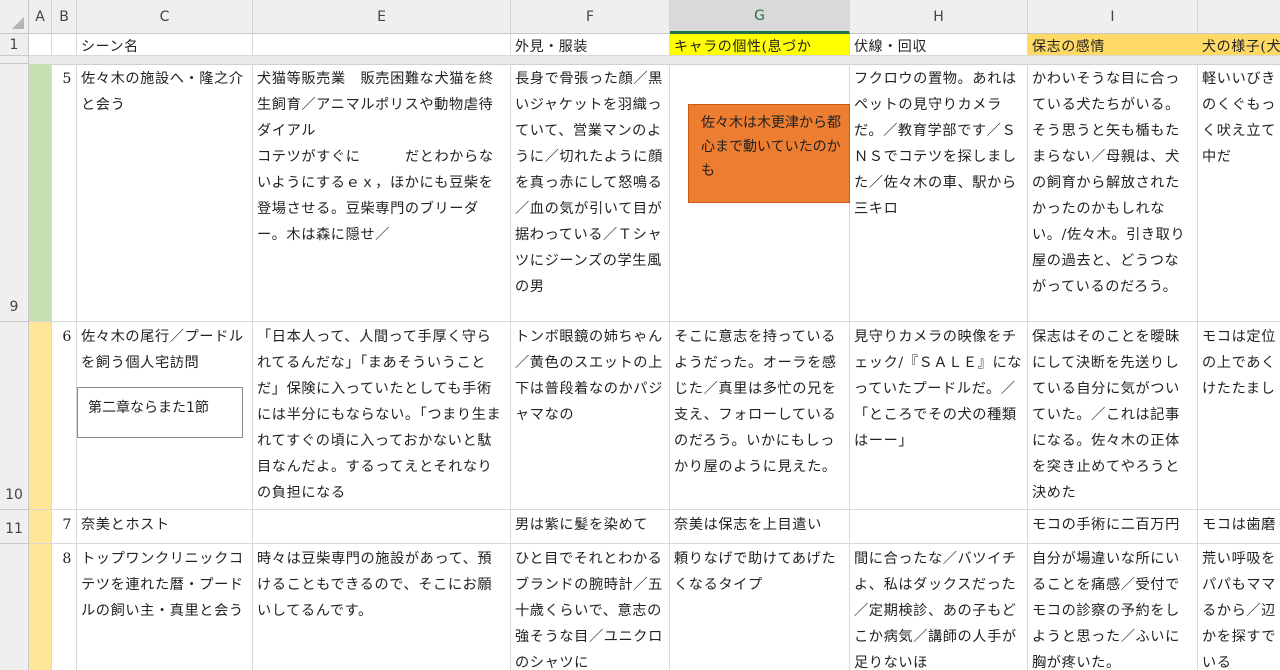 This screenshot has width=1280, height=670. What do you see at coordinates (1239, 45) in the screenshot?
I see `cell-j1: 犬の様子(犬` at bounding box center [1239, 45].